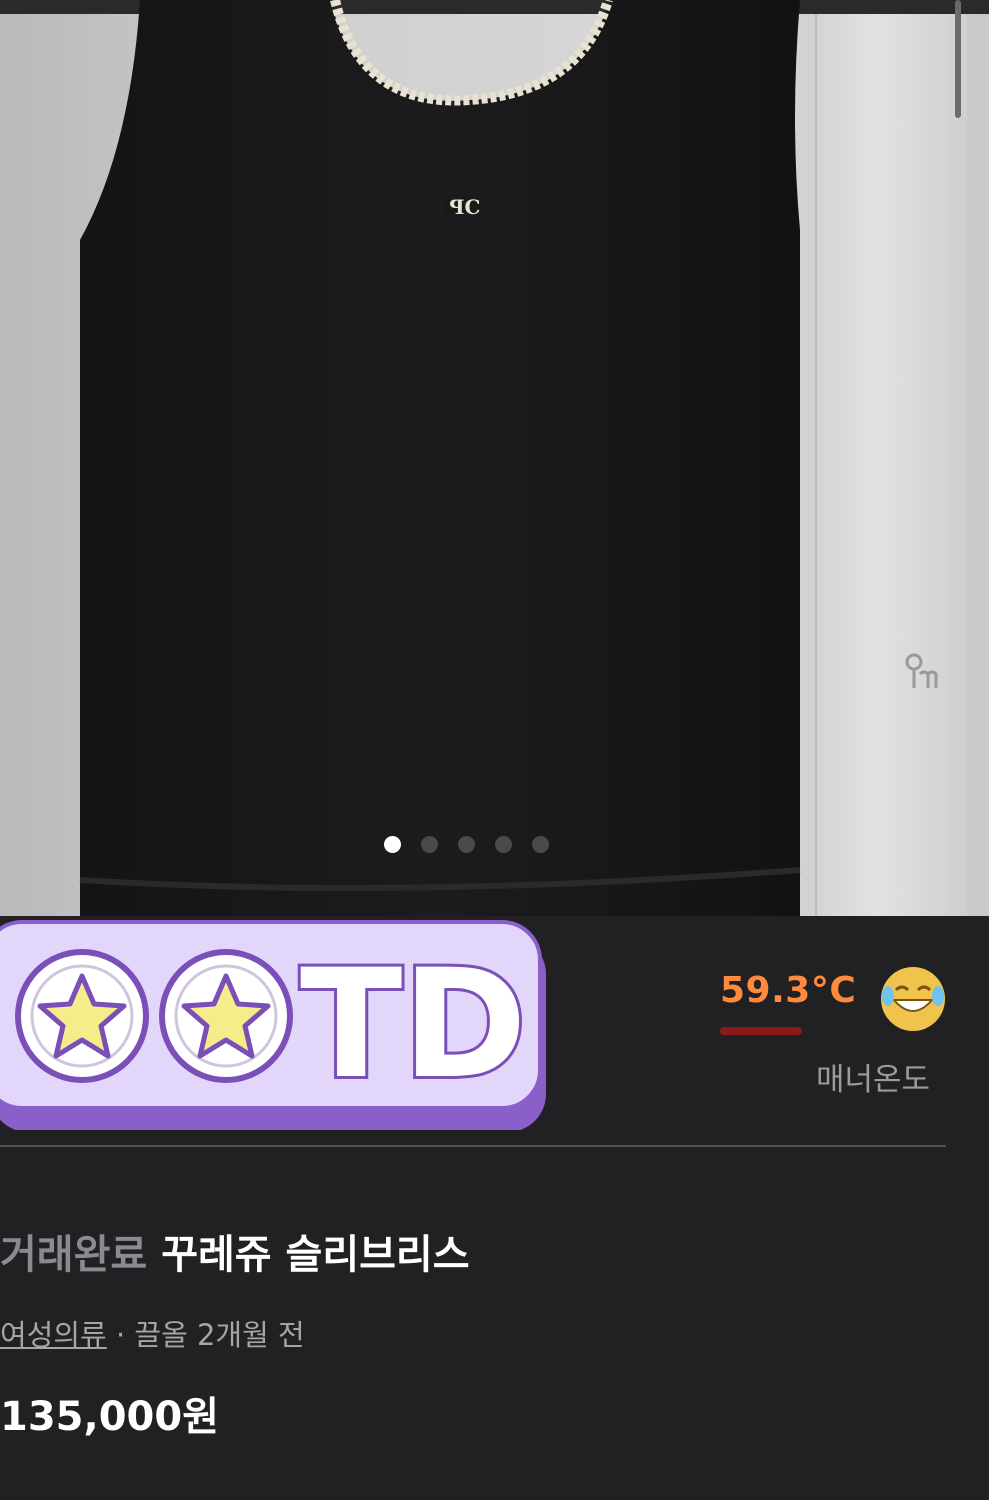 This screenshot has height=1500, width=989. What do you see at coordinates (219, 1335) in the screenshot?
I see `bump-time: 끌올 2개월 전` at bounding box center [219, 1335].